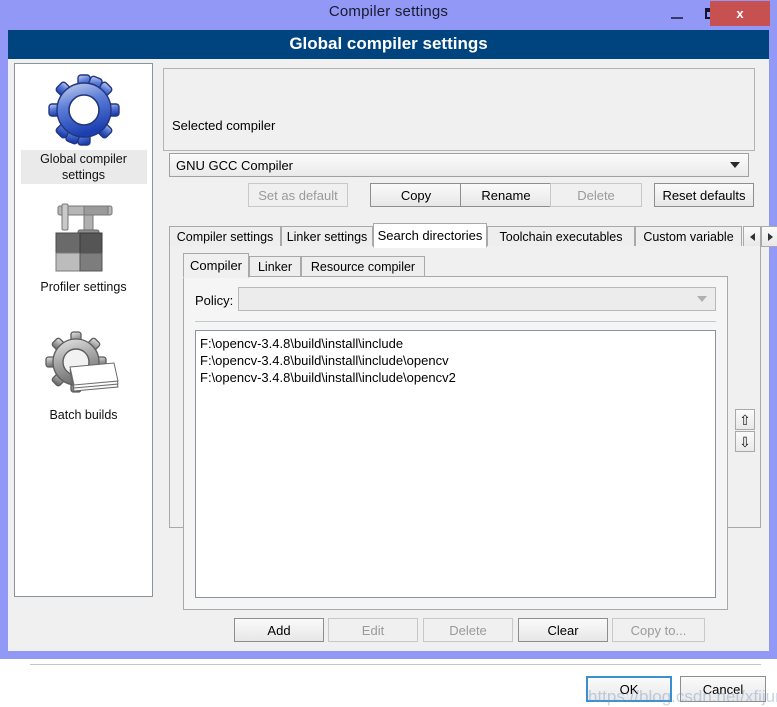 This screenshot has height=707, width=777. I want to click on tab-toolchain-executables: Toolchain executables, so click(561, 236).